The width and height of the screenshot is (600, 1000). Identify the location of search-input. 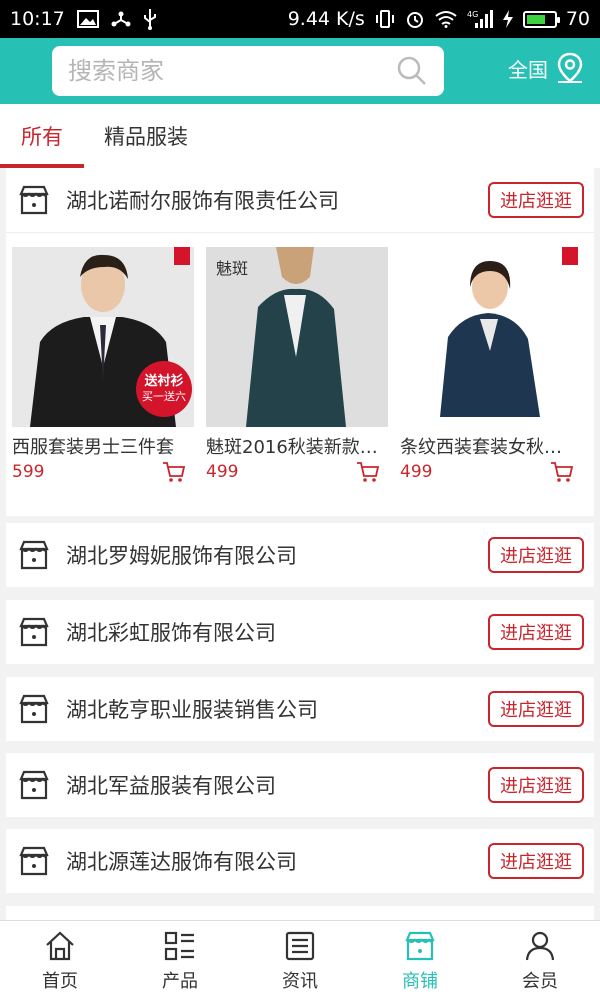
(232, 71).